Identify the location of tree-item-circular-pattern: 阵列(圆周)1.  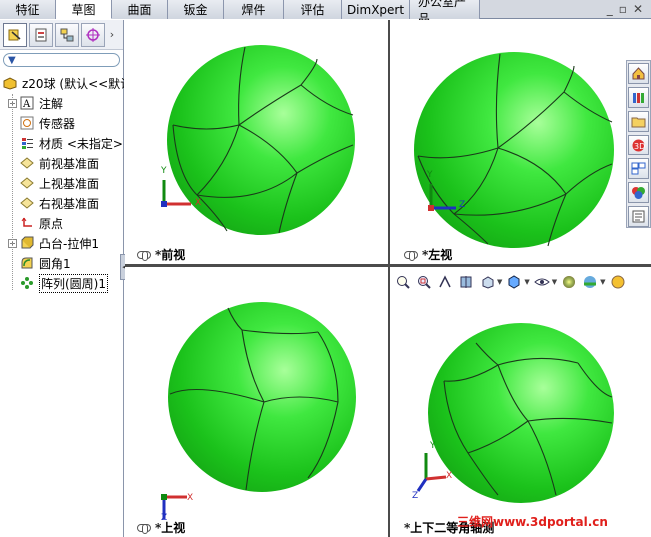
(62, 283).